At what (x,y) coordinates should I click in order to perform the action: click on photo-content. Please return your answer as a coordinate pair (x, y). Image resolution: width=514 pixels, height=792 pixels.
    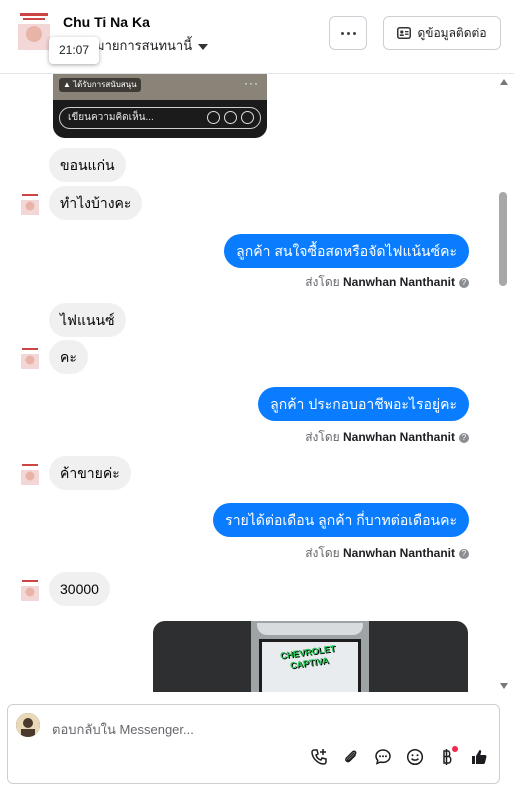
    Looking at the image, I should click on (310, 629).